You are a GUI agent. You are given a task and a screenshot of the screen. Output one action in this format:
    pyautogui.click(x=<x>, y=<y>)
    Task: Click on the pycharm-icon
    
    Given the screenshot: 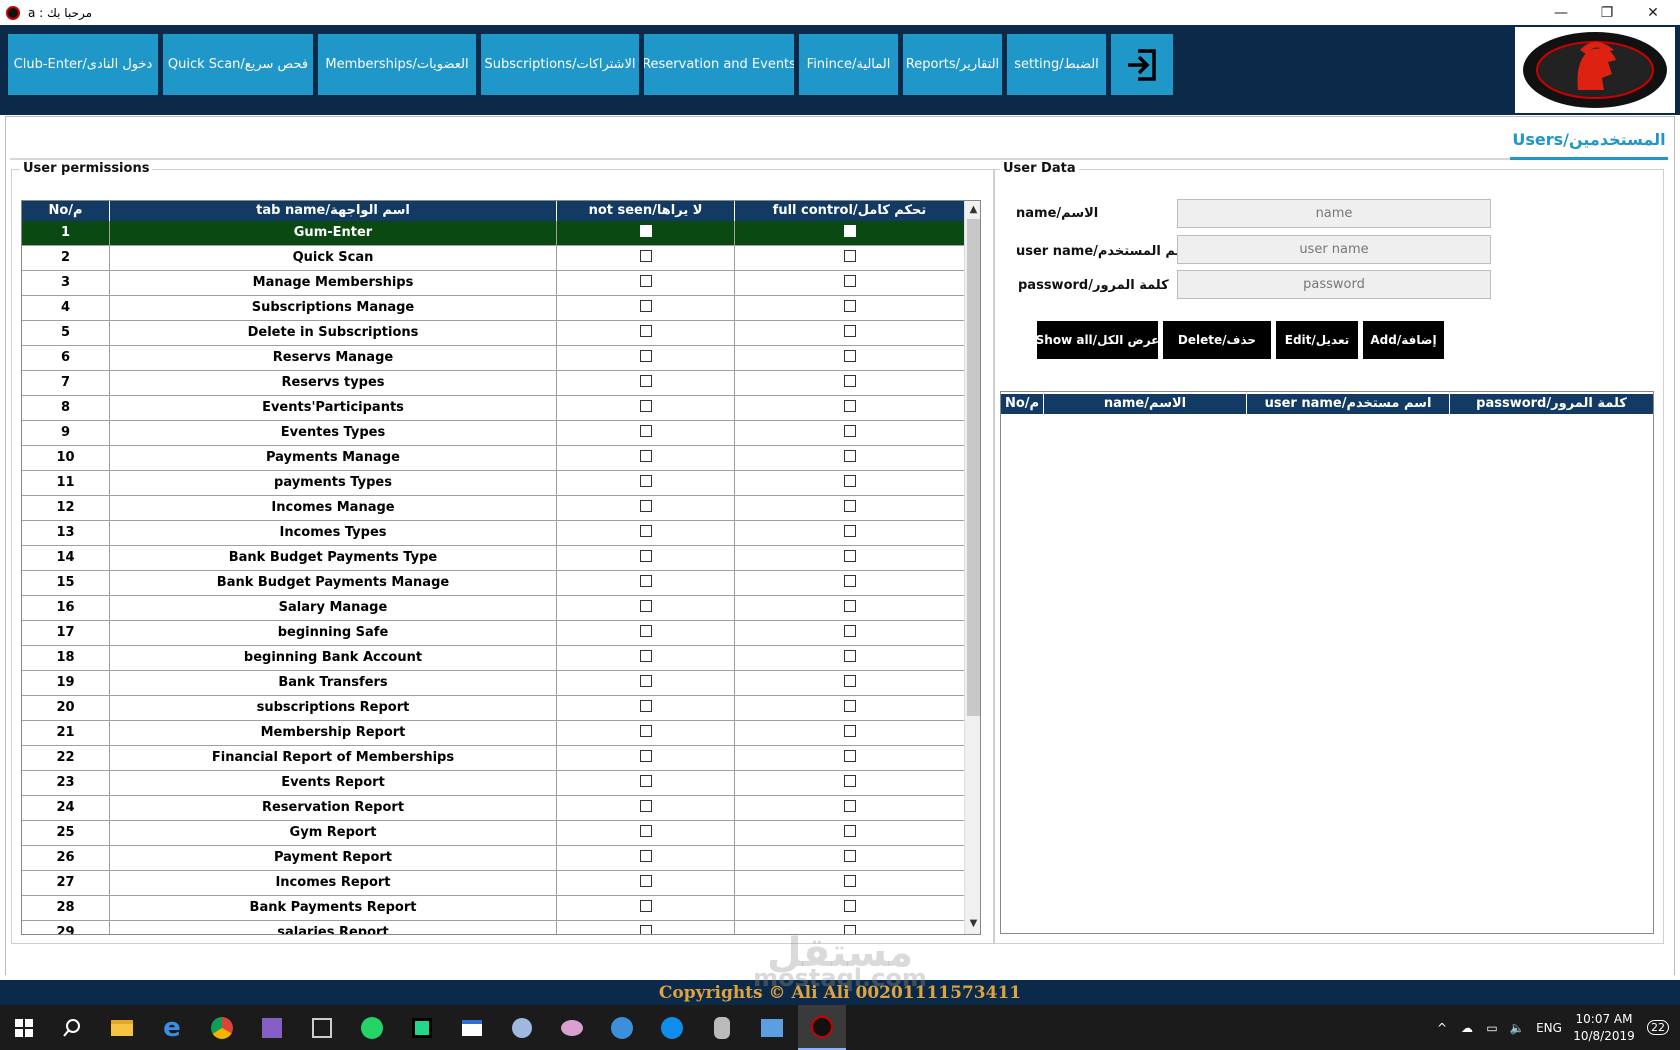 What is the action you would take?
    pyautogui.click(x=422, y=1027)
    